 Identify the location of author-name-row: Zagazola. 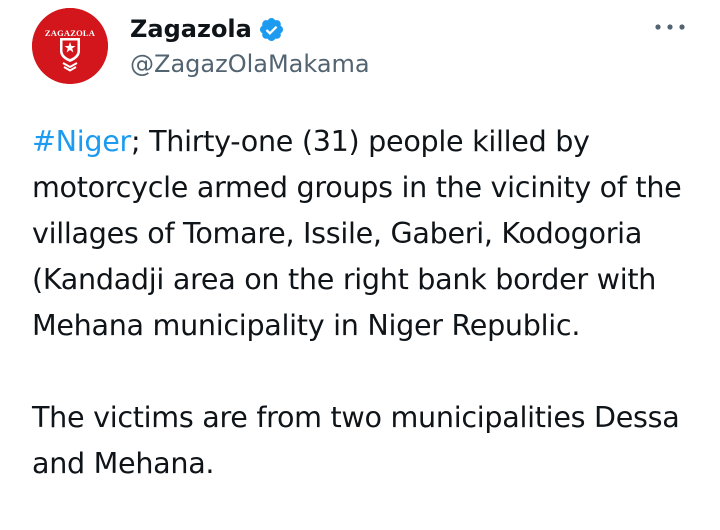
(207, 29).